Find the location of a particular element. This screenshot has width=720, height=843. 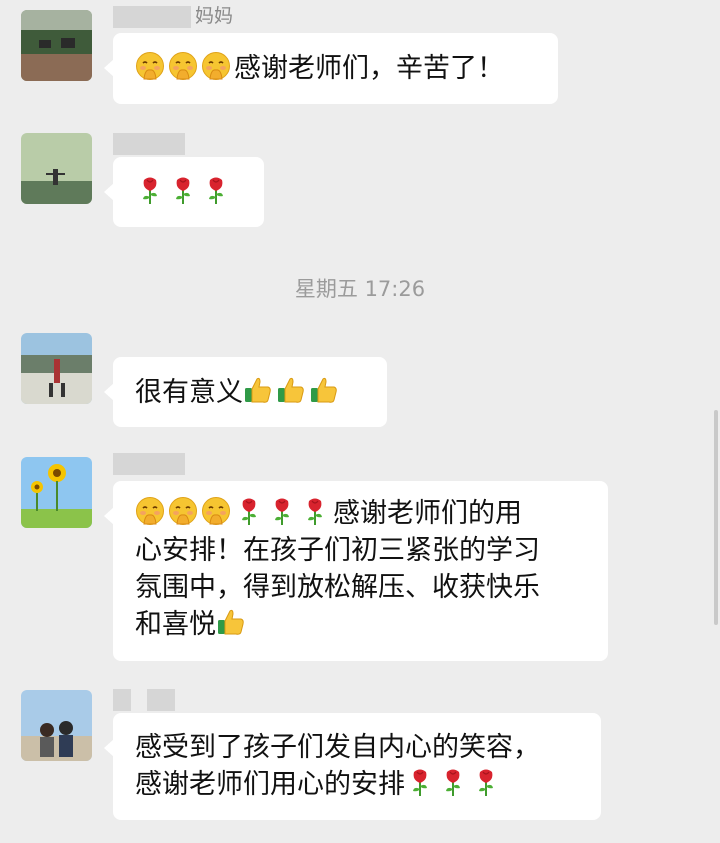

message-text: 和喜悦 is located at coordinates (175, 624).